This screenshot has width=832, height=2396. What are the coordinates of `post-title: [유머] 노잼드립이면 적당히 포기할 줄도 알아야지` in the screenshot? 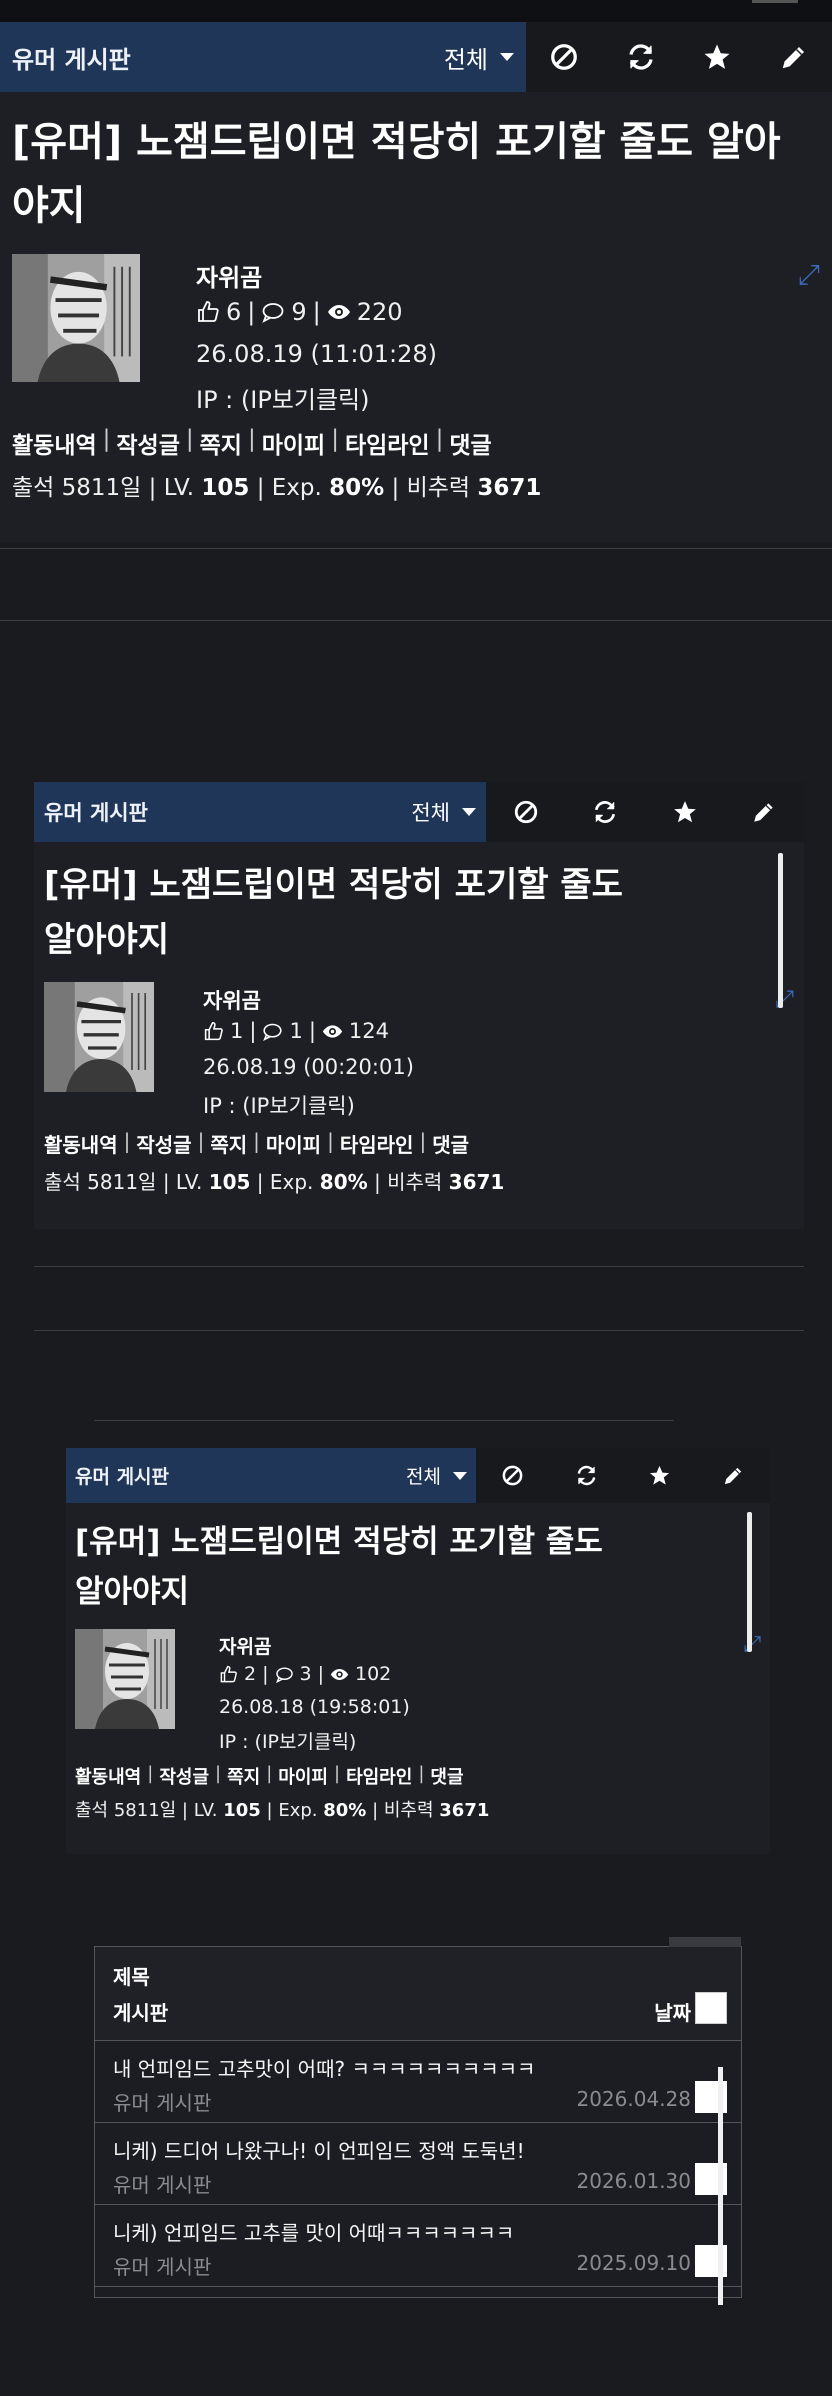 It's located at (339, 1567).